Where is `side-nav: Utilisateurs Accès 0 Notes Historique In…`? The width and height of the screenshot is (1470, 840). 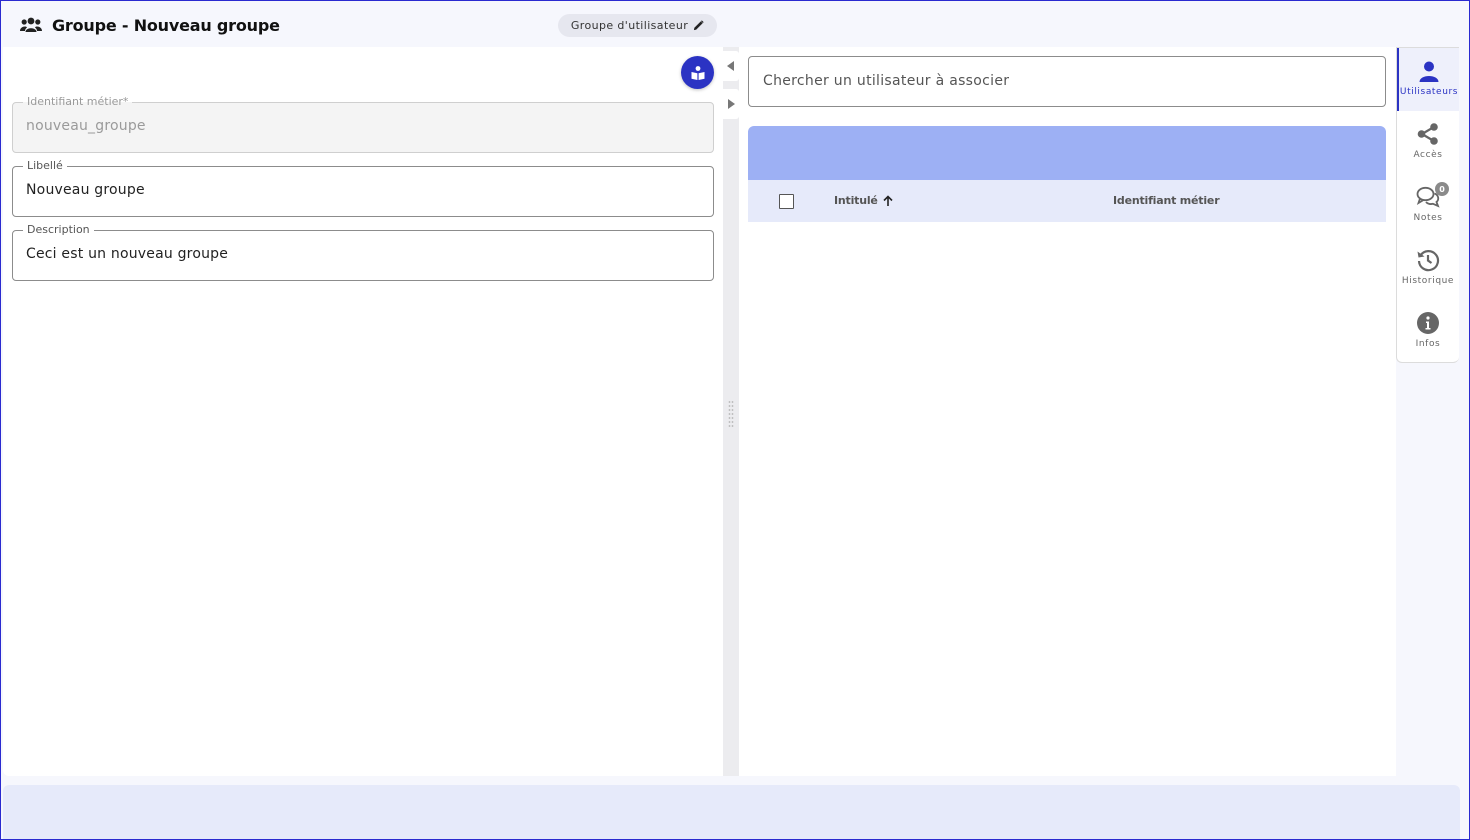
side-nav: Utilisateurs Accès 0 Notes Historique In… is located at coordinates (1427, 205).